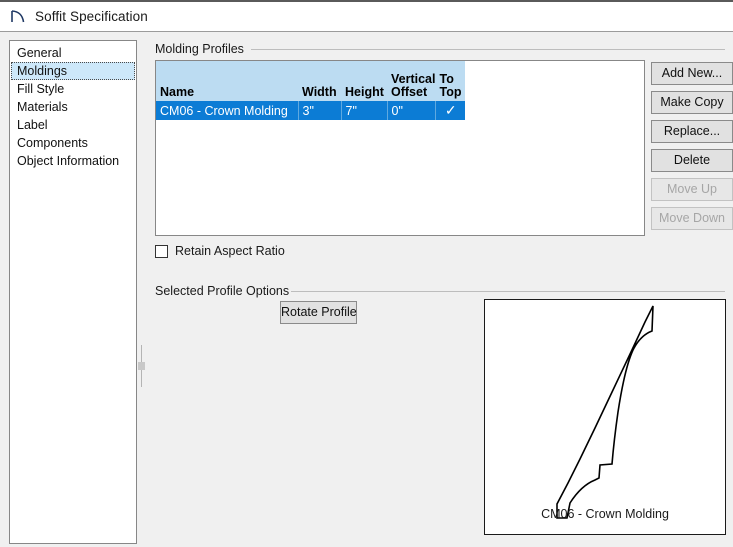  I want to click on sidebar-item-general: General, so click(73, 53).